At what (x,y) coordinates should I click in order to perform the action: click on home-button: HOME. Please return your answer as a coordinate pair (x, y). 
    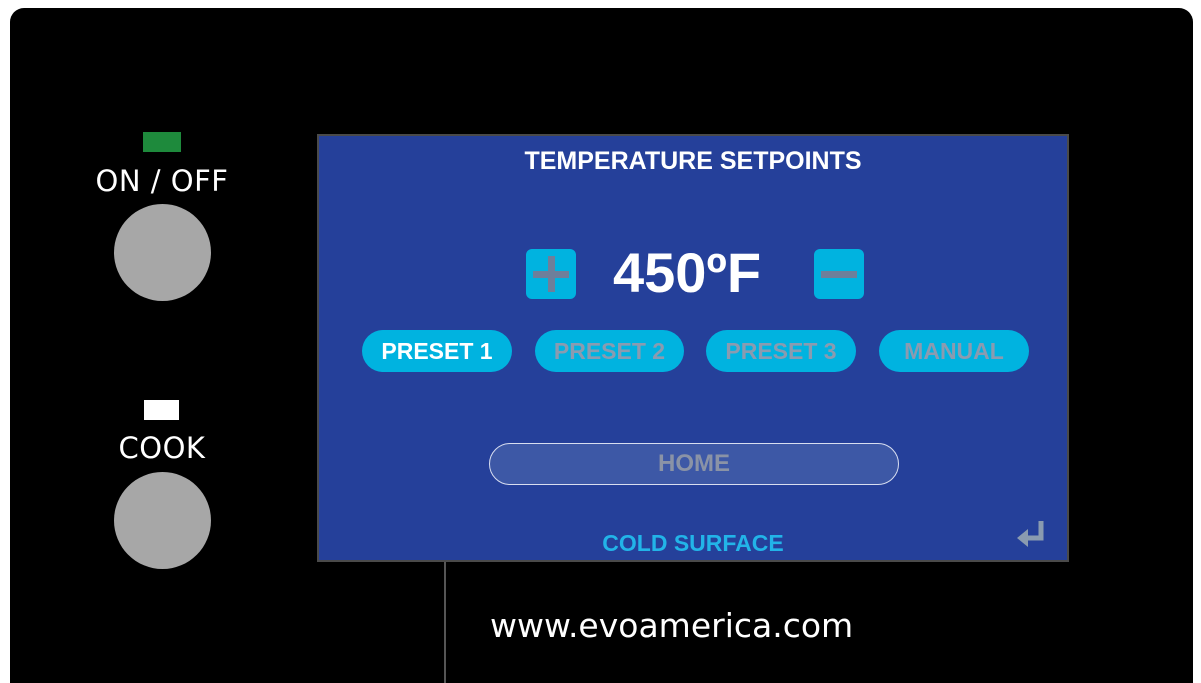
    Looking at the image, I should click on (694, 464).